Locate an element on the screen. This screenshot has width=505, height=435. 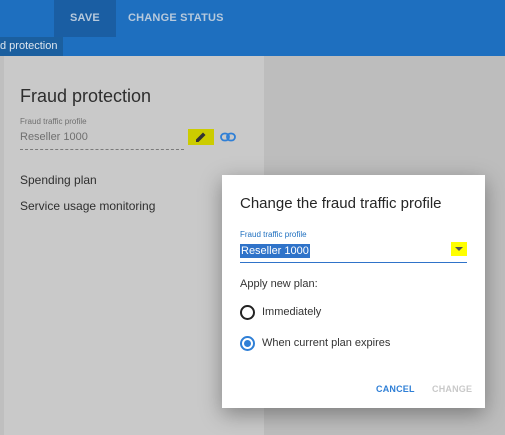
tab-bar: d protection is located at coordinates (252, 46).